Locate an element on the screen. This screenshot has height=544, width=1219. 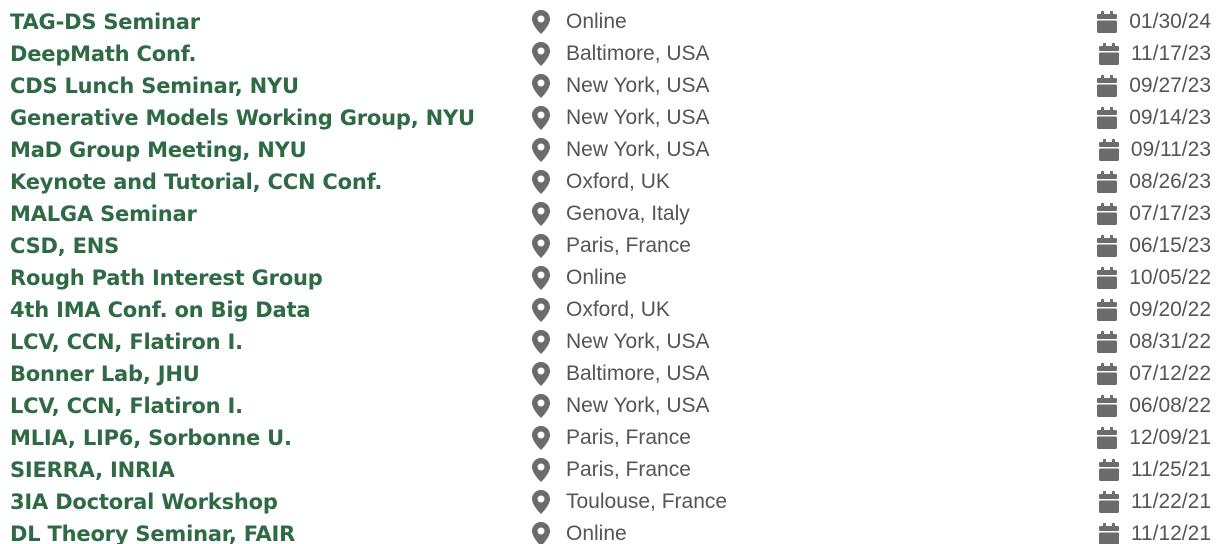
talk-row: CSD, ENS Paris, France 06/15/23 is located at coordinates (609, 246).